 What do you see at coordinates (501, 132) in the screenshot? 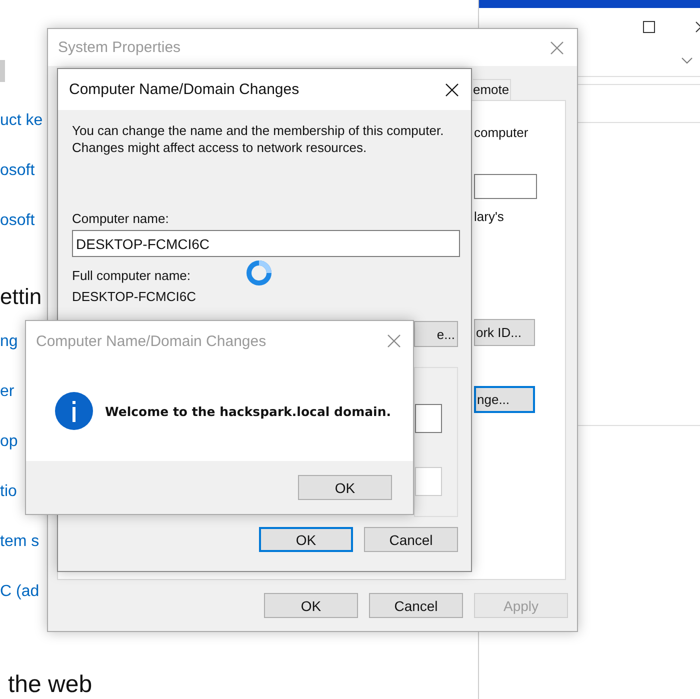
I see `description-text: computer` at bounding box center [501, 132].